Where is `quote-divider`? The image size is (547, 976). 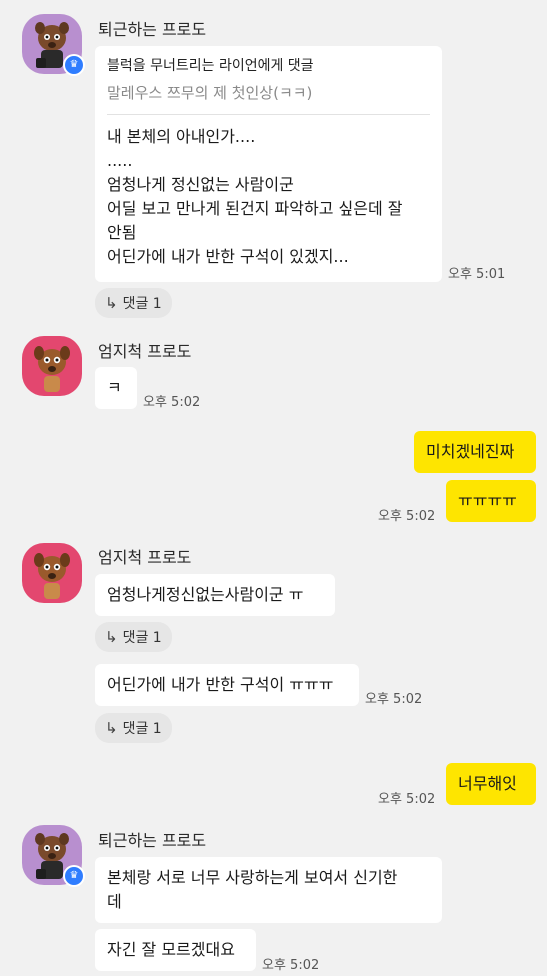
quote-divider is located at coordinates (268, 114).